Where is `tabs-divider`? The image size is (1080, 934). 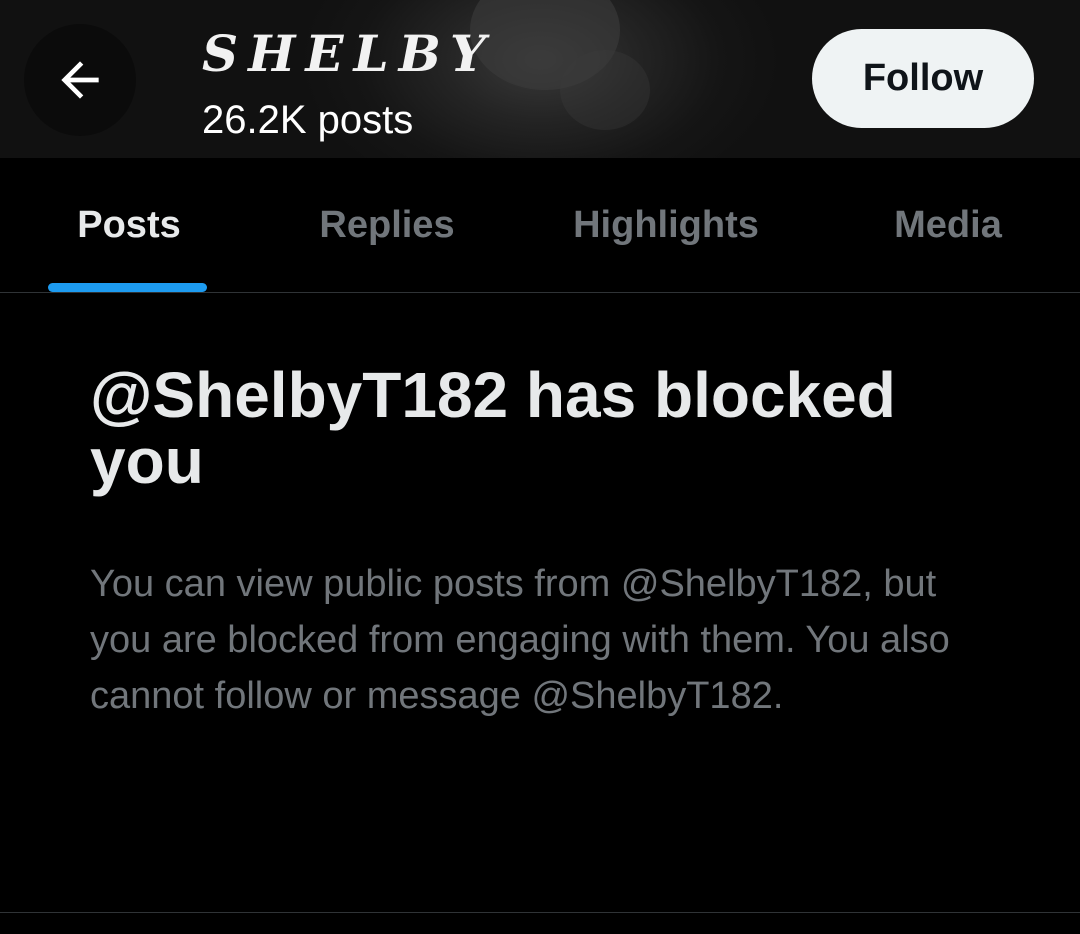 tabs-divider is located at coordinates (540, 292).